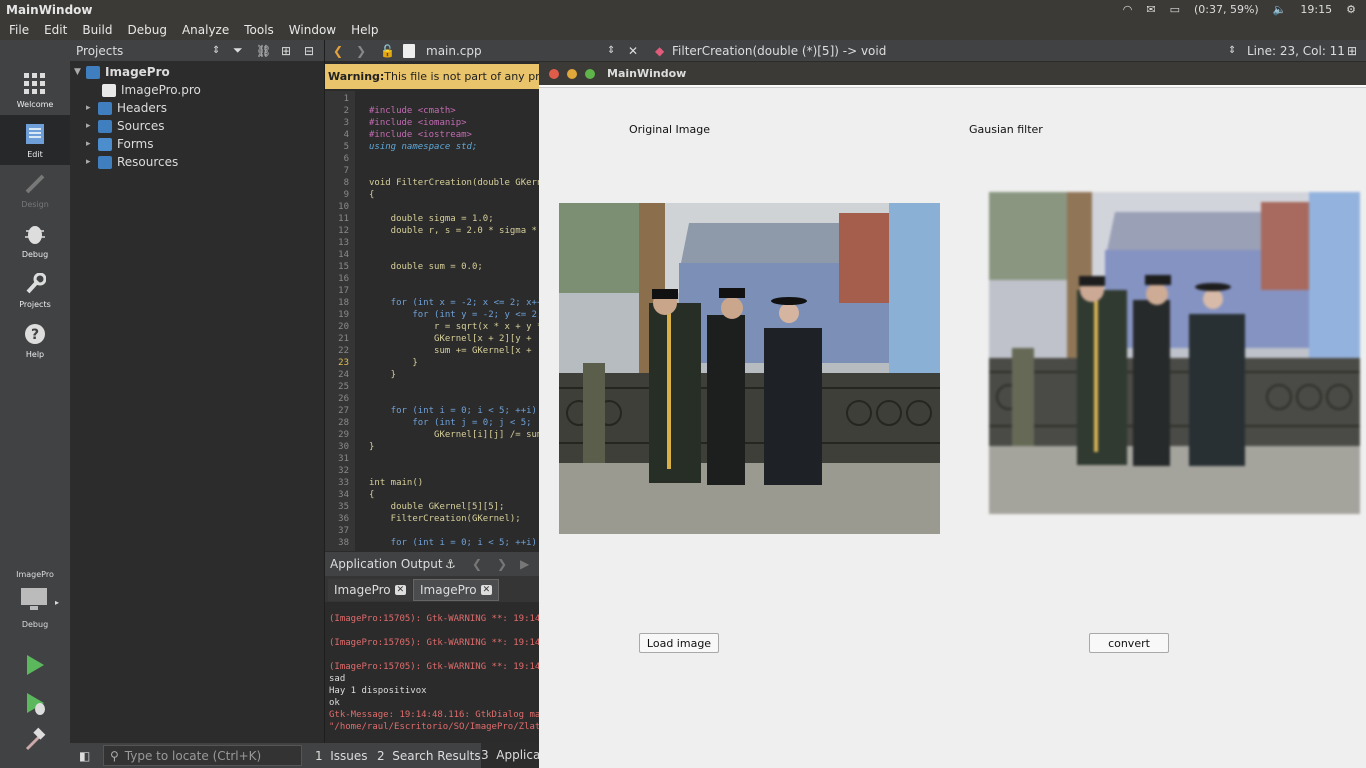 The width and height of the screenshot is (1366, 768). I want to click on code-line: for (int i = 0; i < 5; ++i), so click(453, 411).